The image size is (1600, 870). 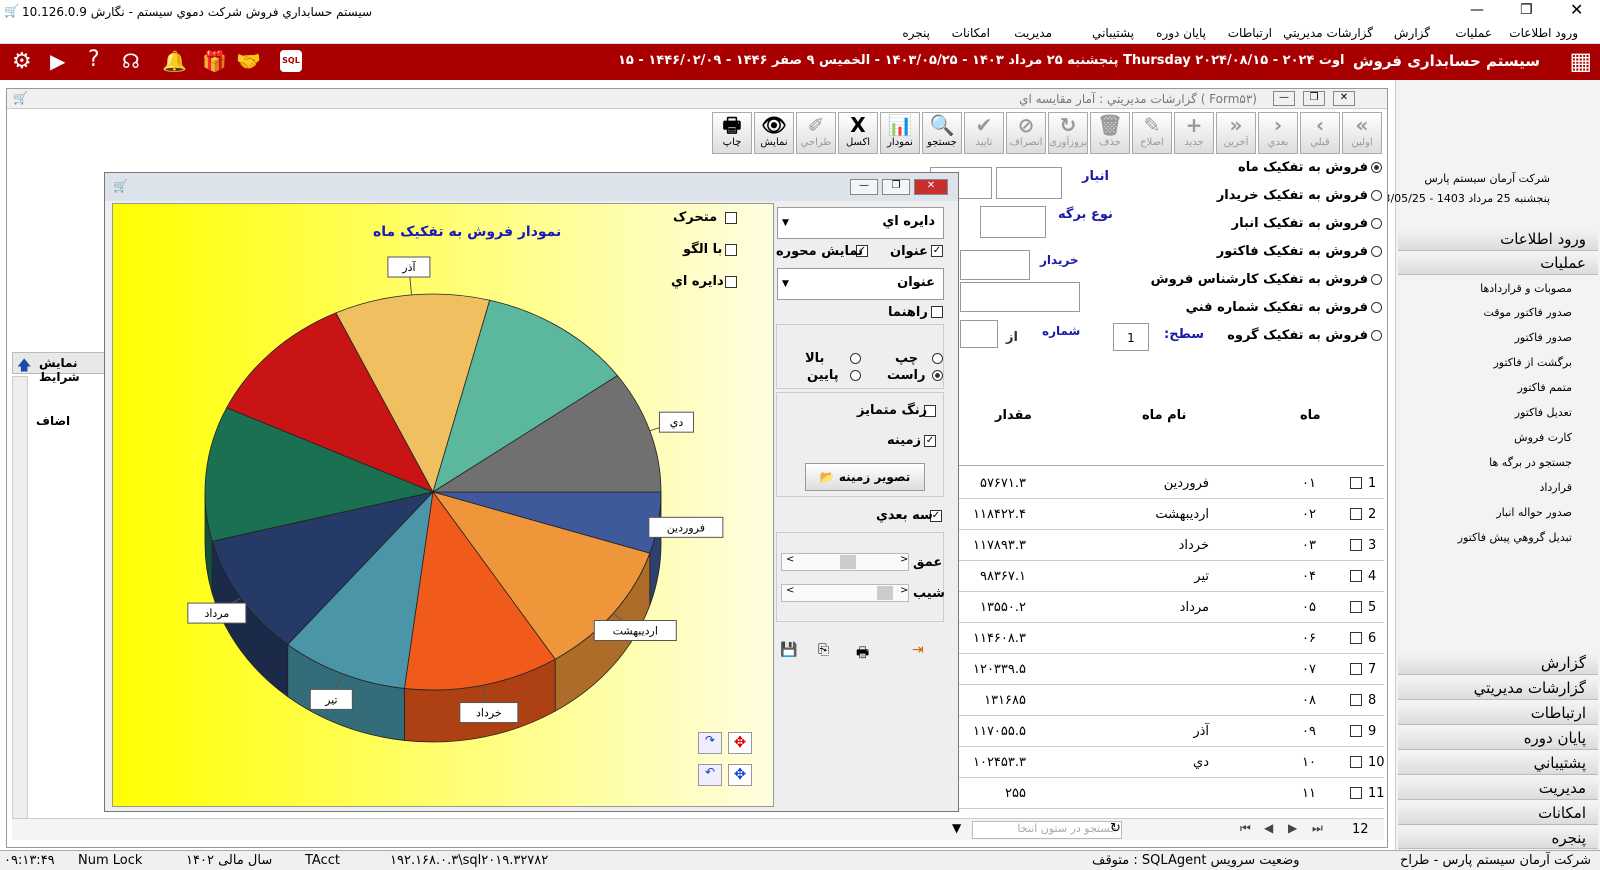 I want to click on shomare-from-input, so click(x=979, y=334).